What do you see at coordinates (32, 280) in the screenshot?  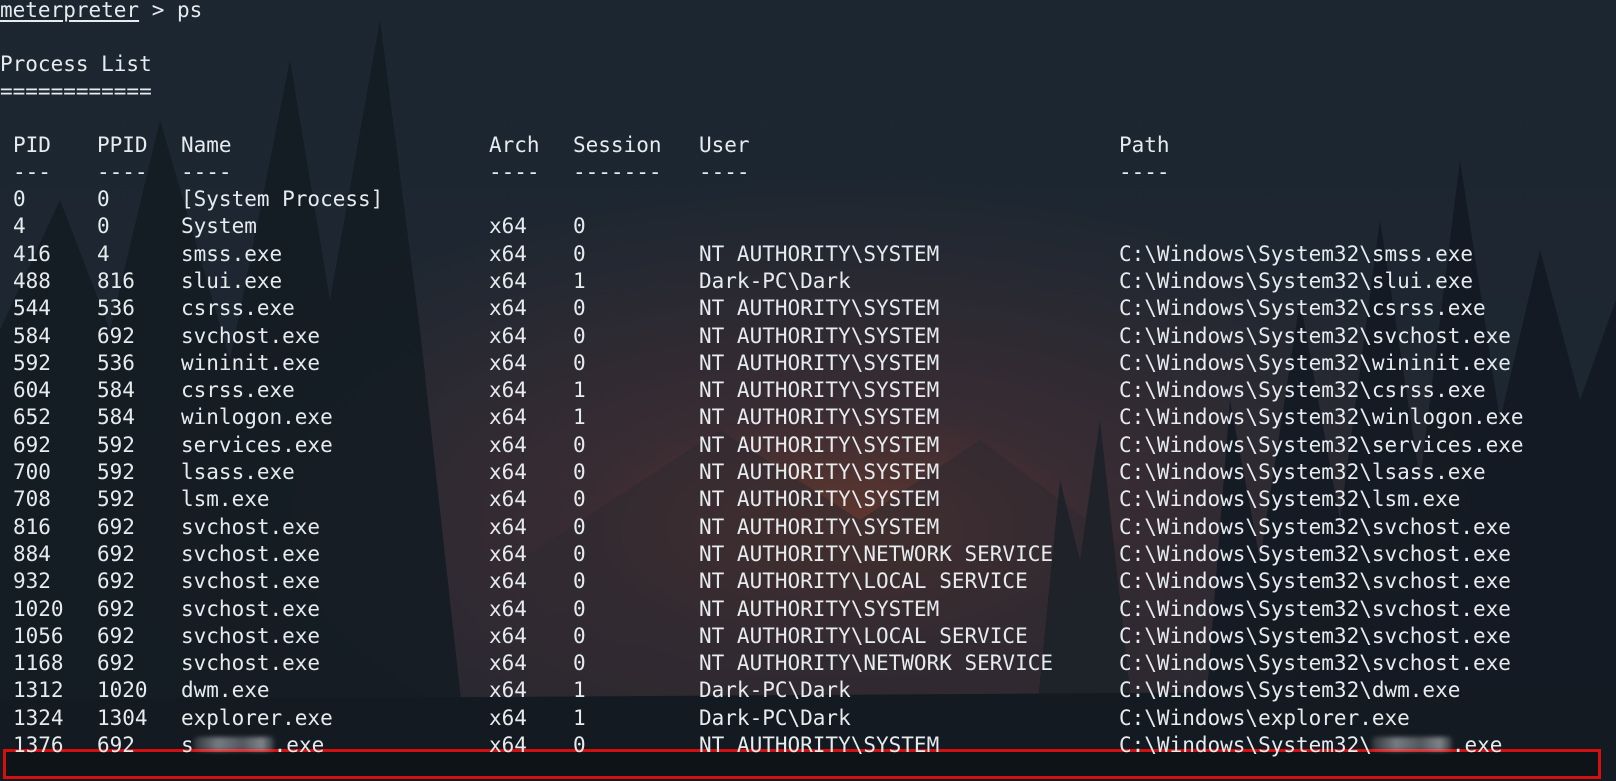 I see `cell-pid: 488` at bounding box center [32, 280].